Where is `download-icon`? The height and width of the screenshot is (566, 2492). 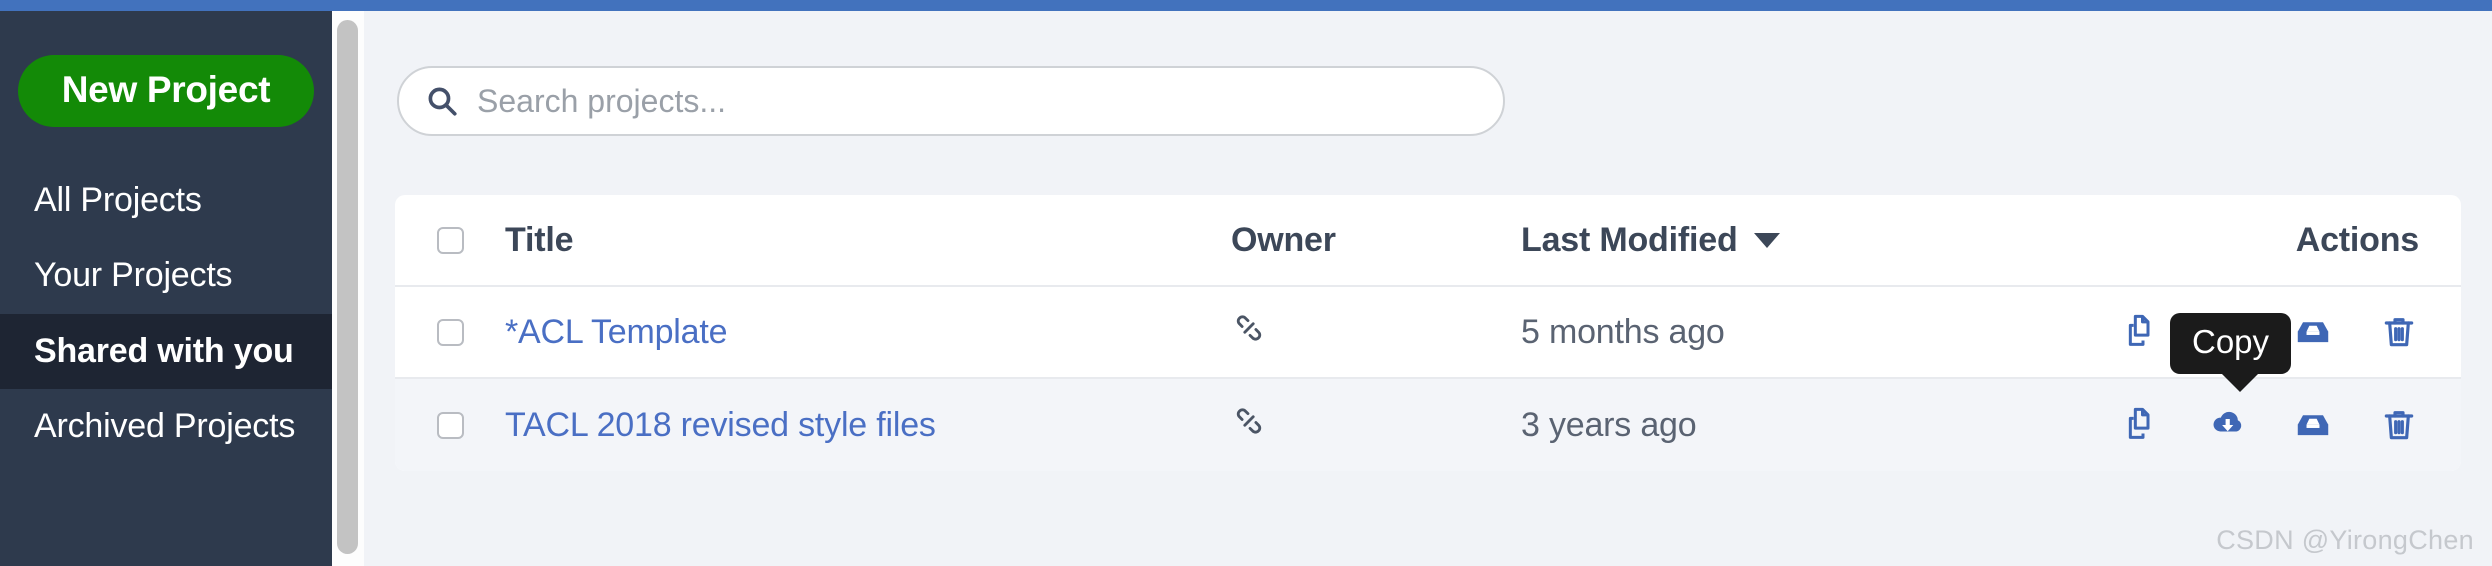
download-icon is located at coordinates (2227, 425).